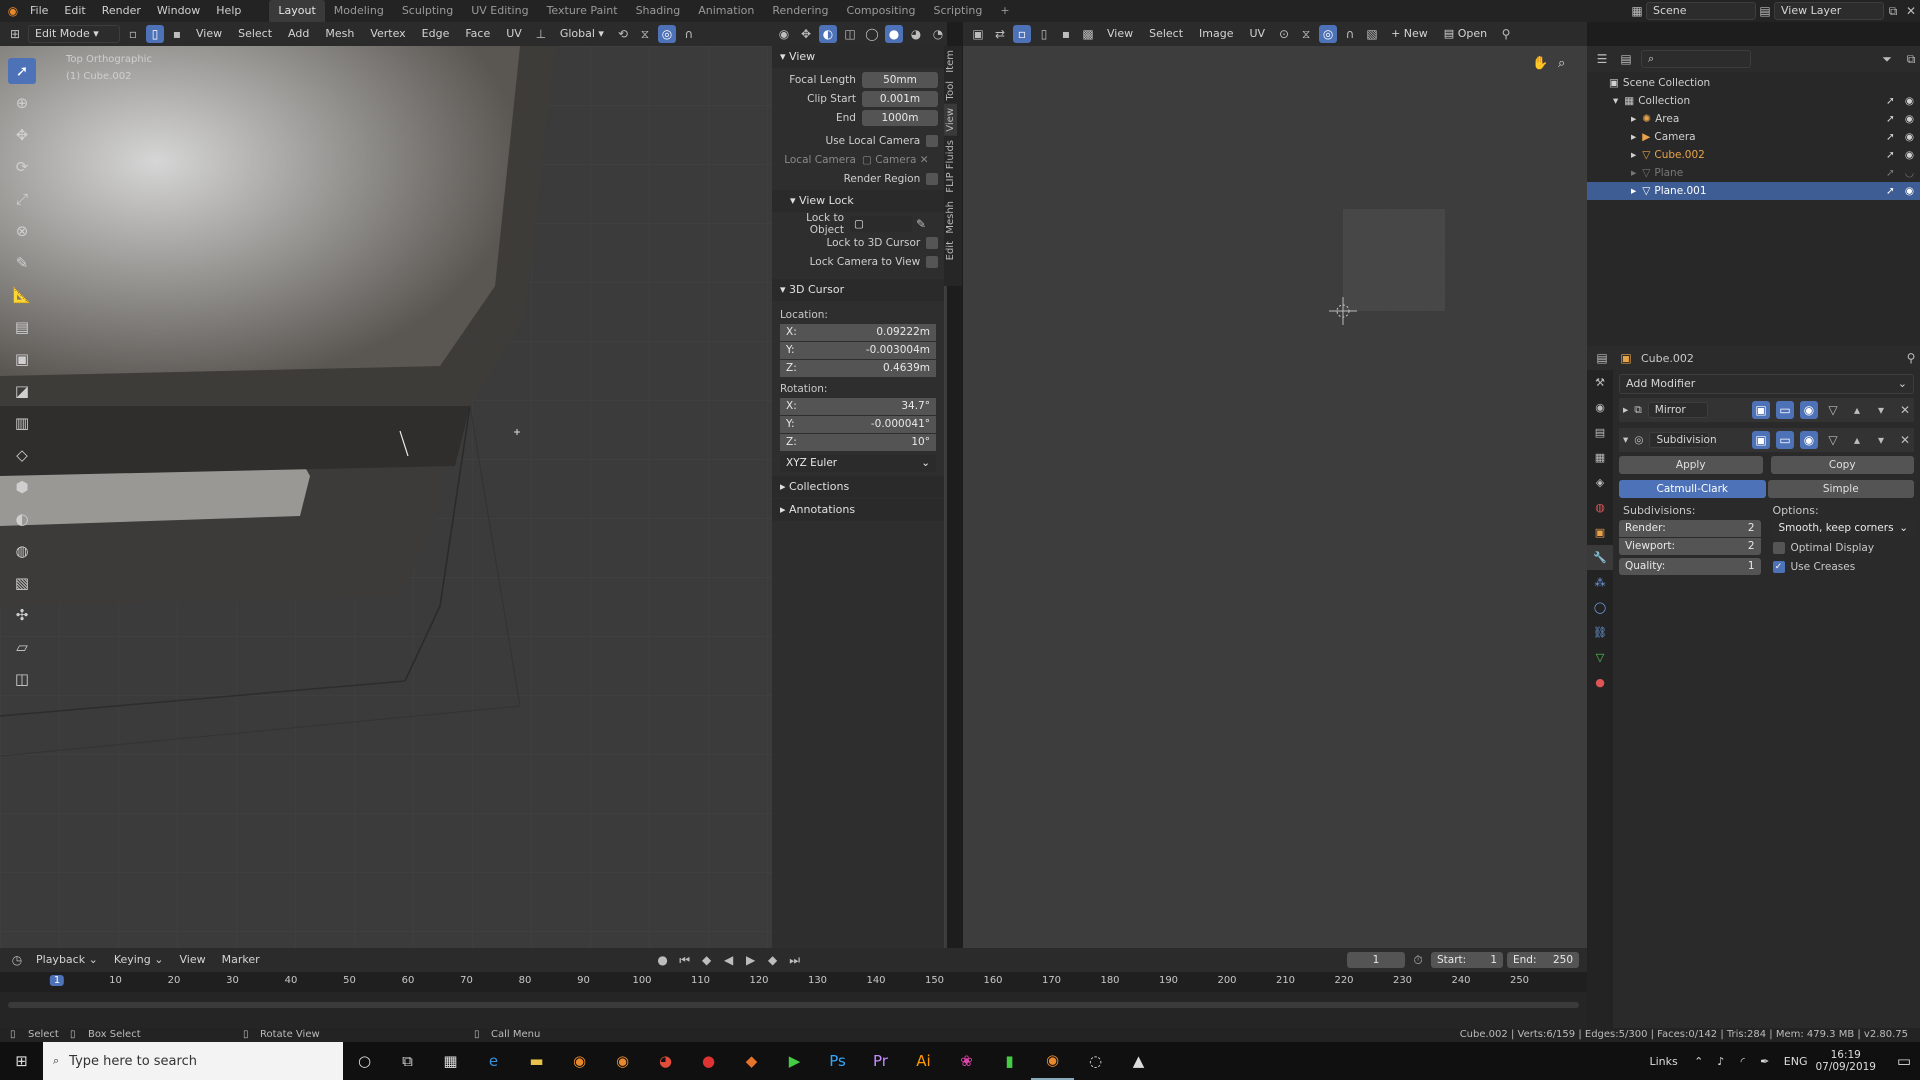 This screenshot has width=1920, height=1080. Describe the element at coordinates (133, 34) in the screenshot. I see `vertex-select-icon: ▫` at that location.